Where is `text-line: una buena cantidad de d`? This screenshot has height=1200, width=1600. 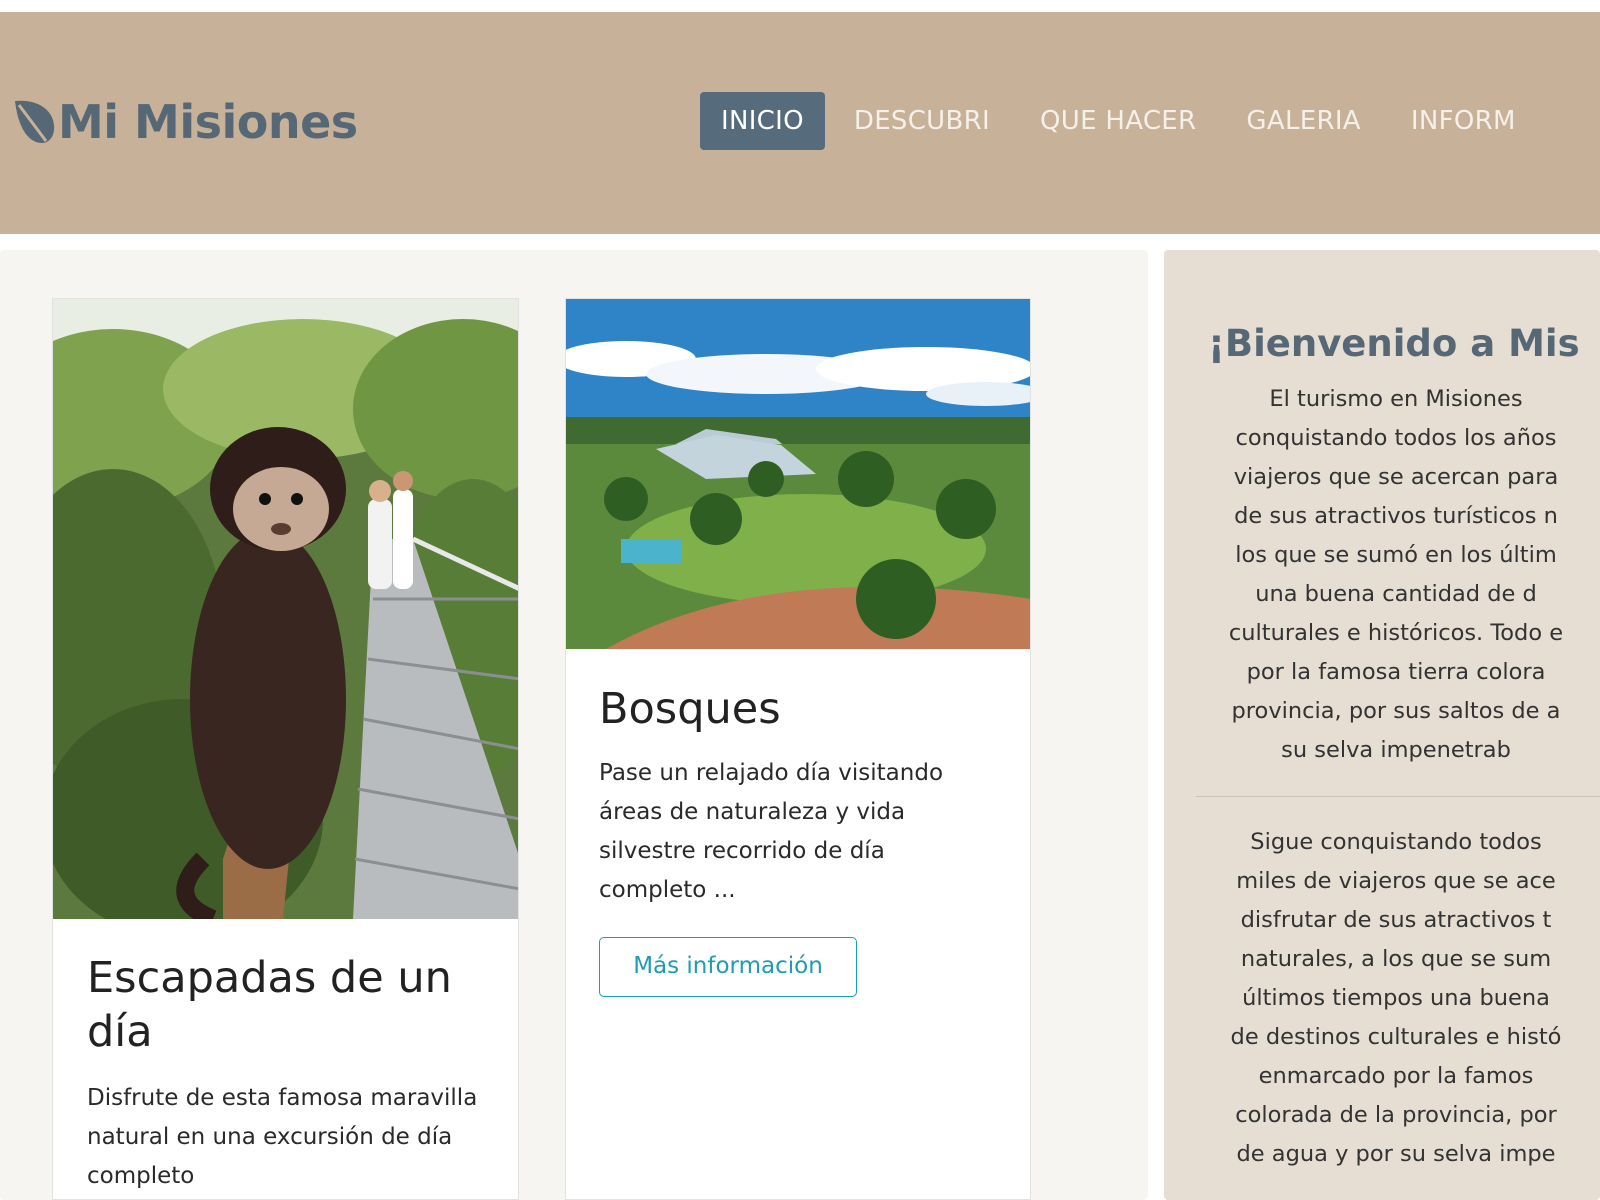
text-line: una buena cantidad de d is located at coordinates (1396, 594).